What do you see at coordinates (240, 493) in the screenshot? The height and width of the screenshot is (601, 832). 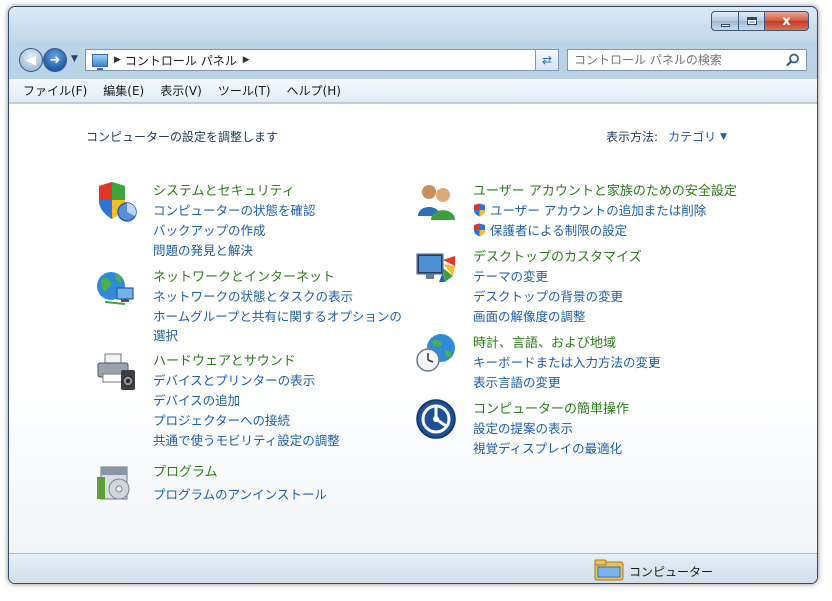 I see `link-uninstall-program: プログラムのアンインストール` at bounding box center [240, 493].